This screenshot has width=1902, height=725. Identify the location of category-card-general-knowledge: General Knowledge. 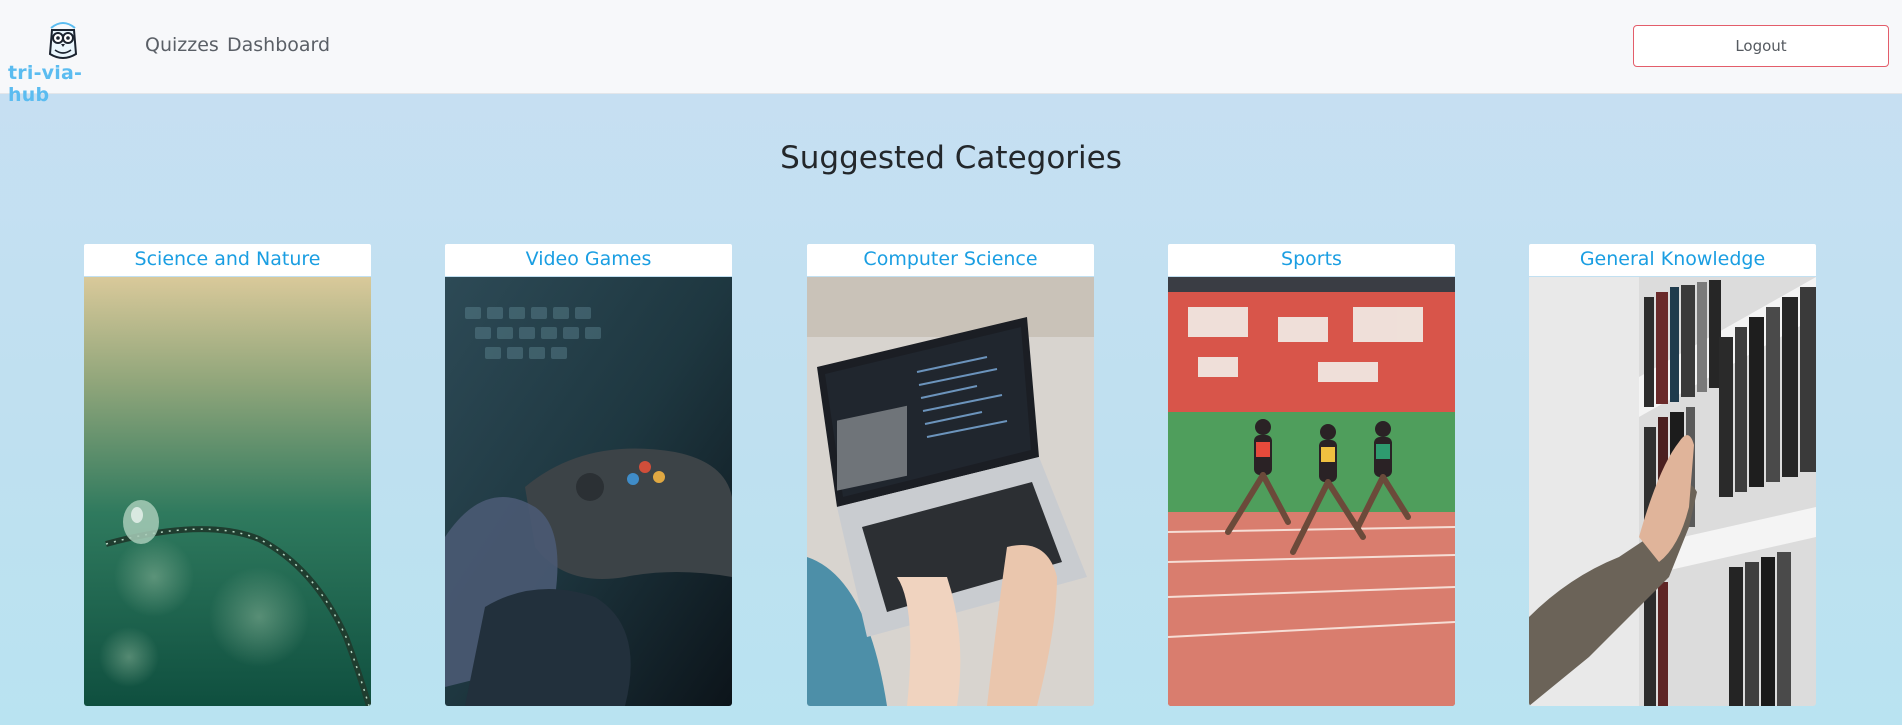
(1672, 475).